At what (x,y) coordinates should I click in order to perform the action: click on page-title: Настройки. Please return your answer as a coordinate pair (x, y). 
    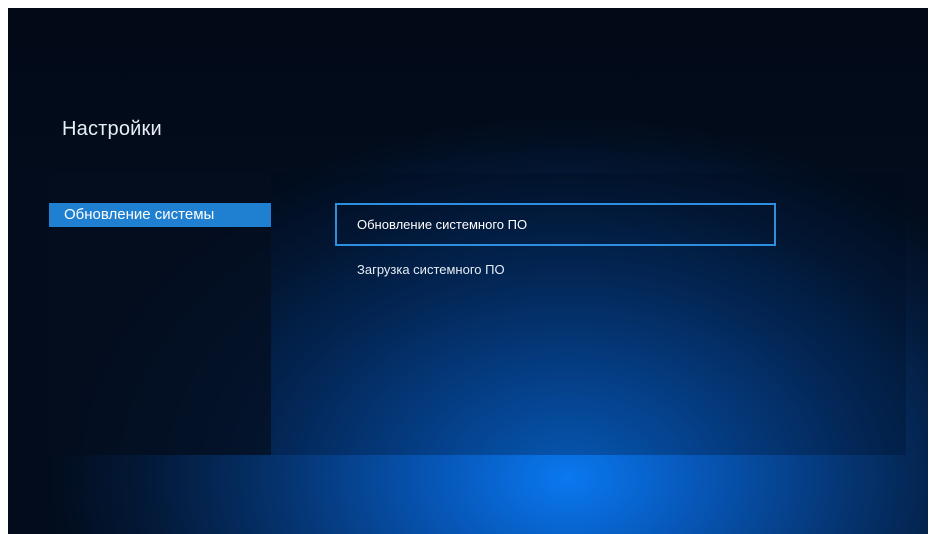
    Looking at the image, I should click on (112, 129).